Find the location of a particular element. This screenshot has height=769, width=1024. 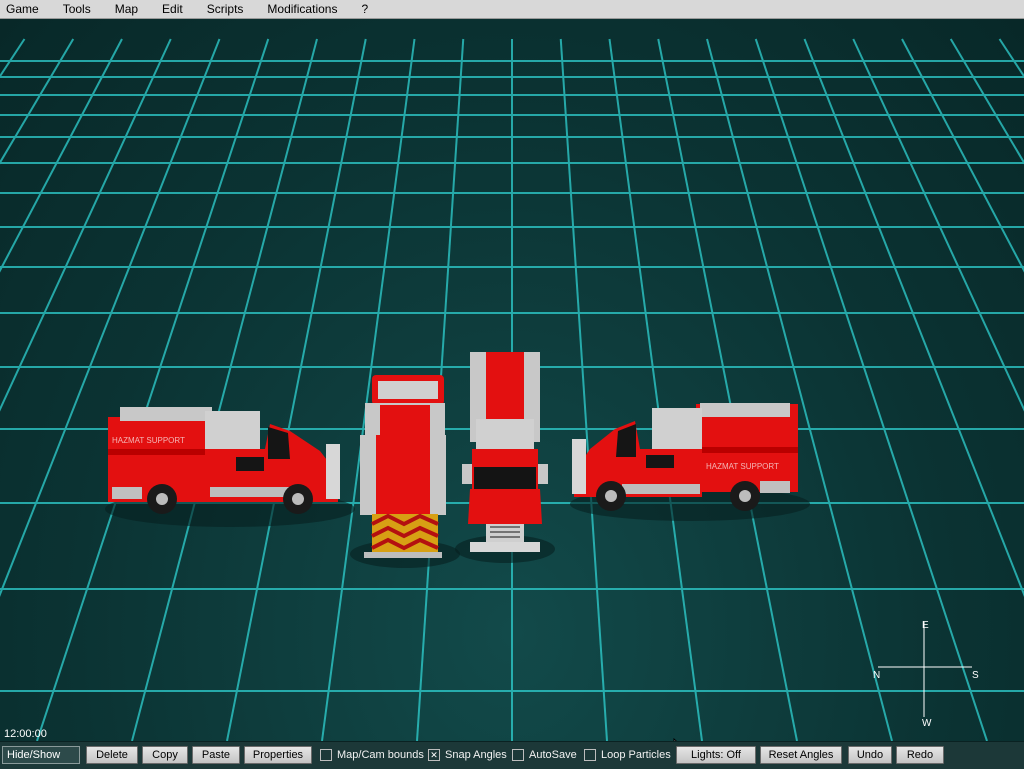

menu-edit: Edit is located at coordinates (172, 9).